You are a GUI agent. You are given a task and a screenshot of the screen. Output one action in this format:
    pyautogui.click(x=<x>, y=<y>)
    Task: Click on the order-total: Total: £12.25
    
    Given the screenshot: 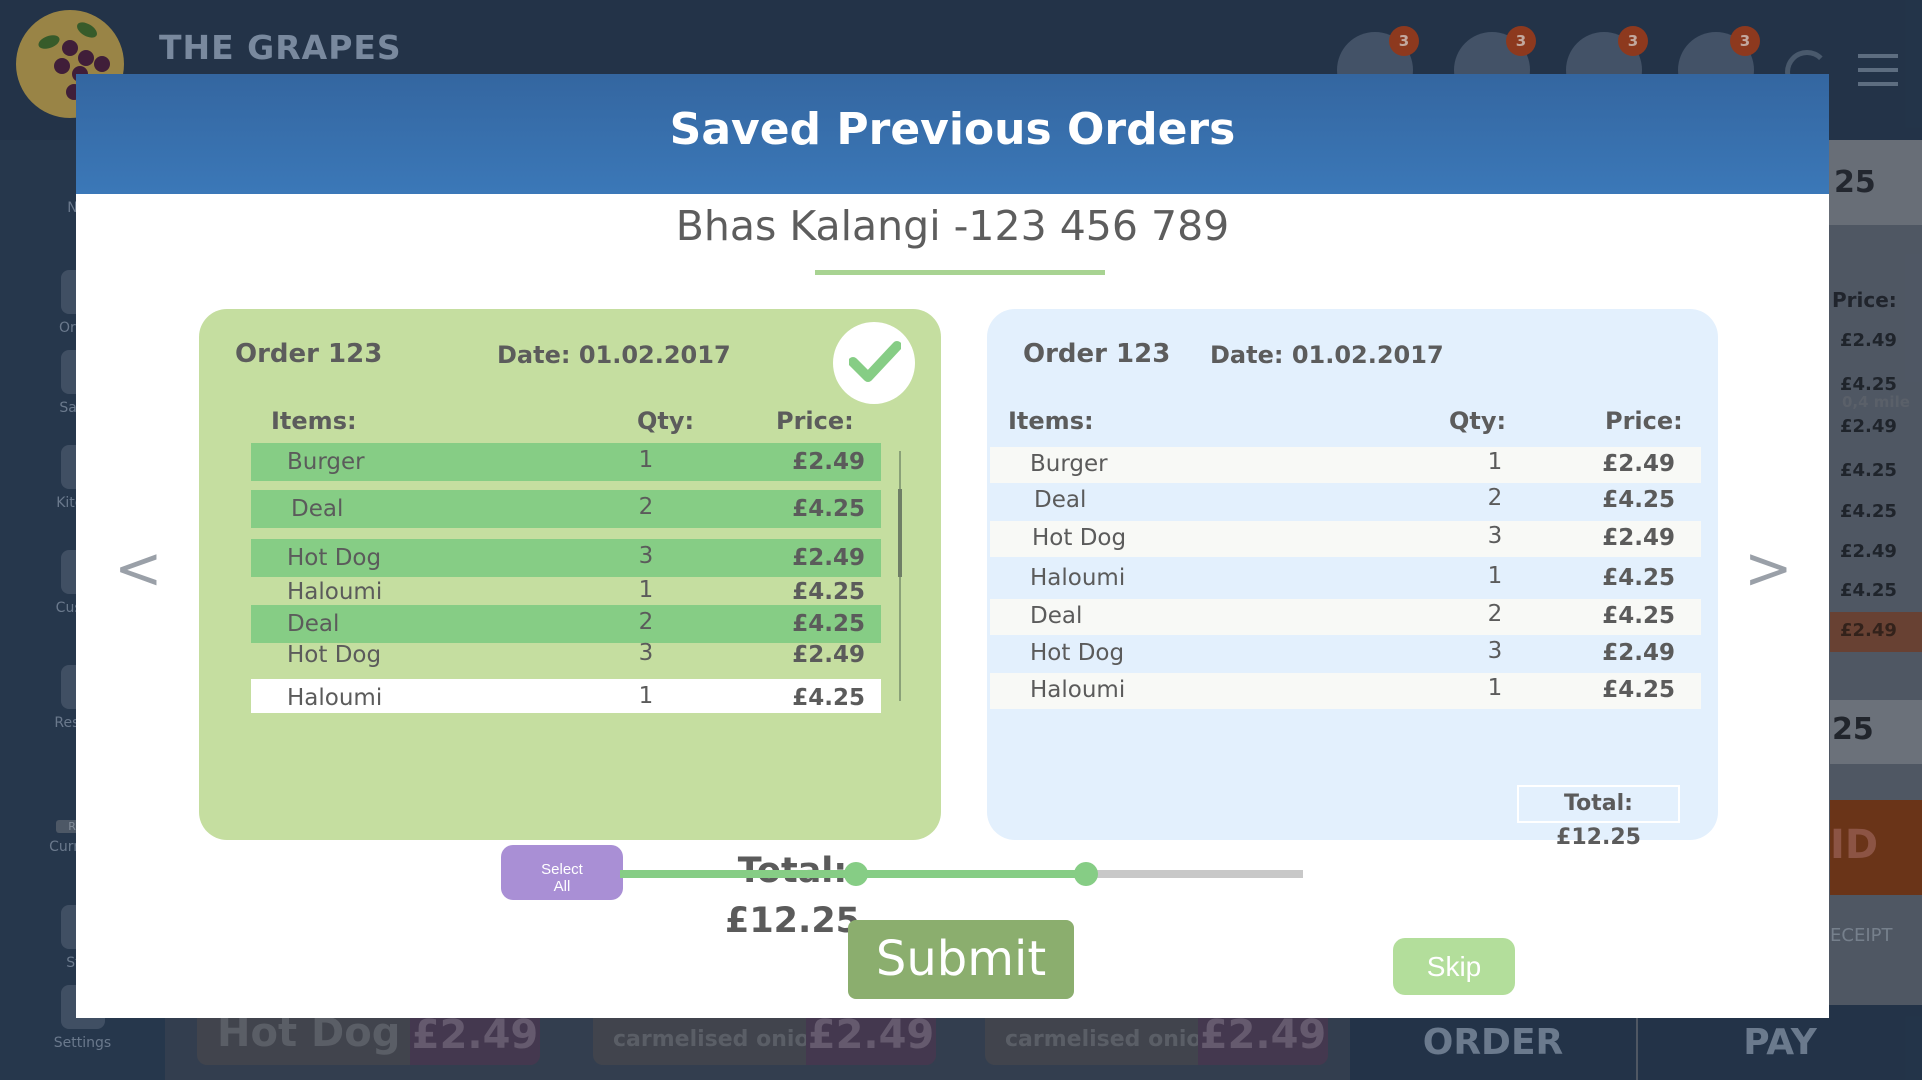 What is the action you would take?
    pyautogui.click(x=1598, y=817)
    